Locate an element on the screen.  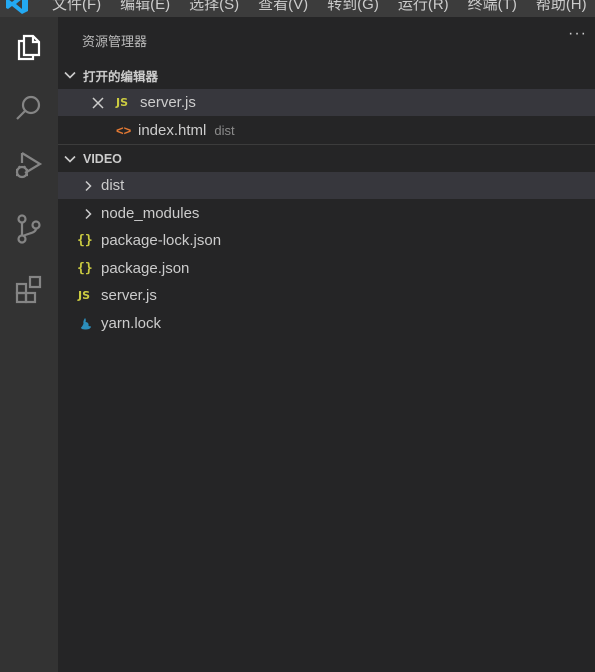
folder-header: VIDEO is located at coordinates (326, 159).